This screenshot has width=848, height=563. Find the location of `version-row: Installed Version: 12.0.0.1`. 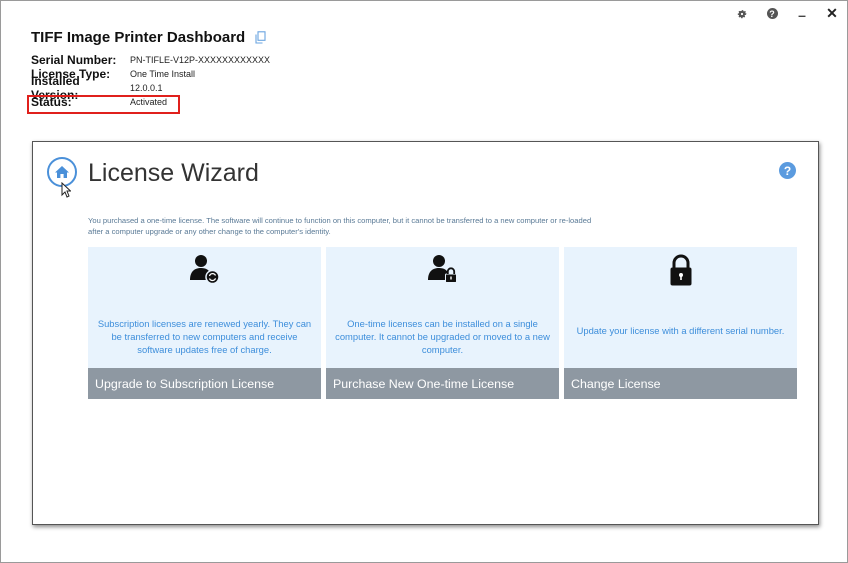

version-row: Installed Version: 12.0.0.1 is located at coordinates (150, 88).